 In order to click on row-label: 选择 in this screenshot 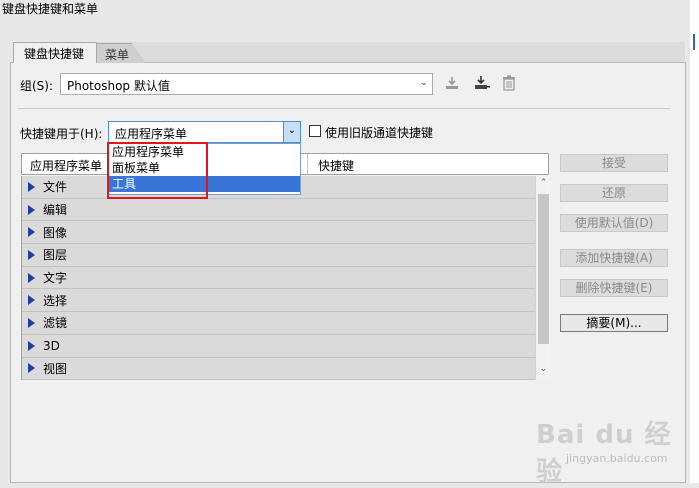, I will do `click(55, 300)`.